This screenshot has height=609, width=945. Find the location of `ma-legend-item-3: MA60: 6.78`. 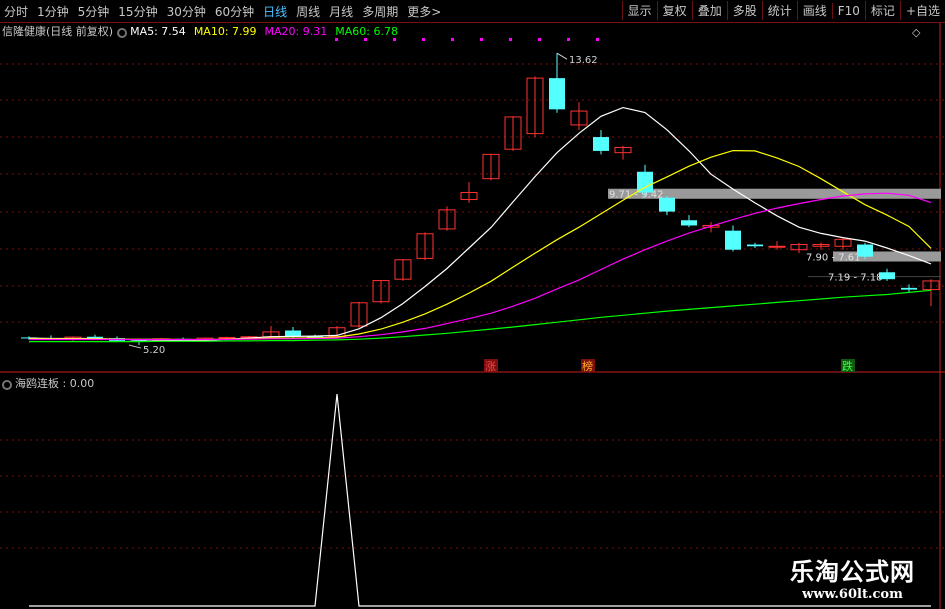

ma-legend-item-3: MA60: 6.78 is located at coordinates (366, 31).